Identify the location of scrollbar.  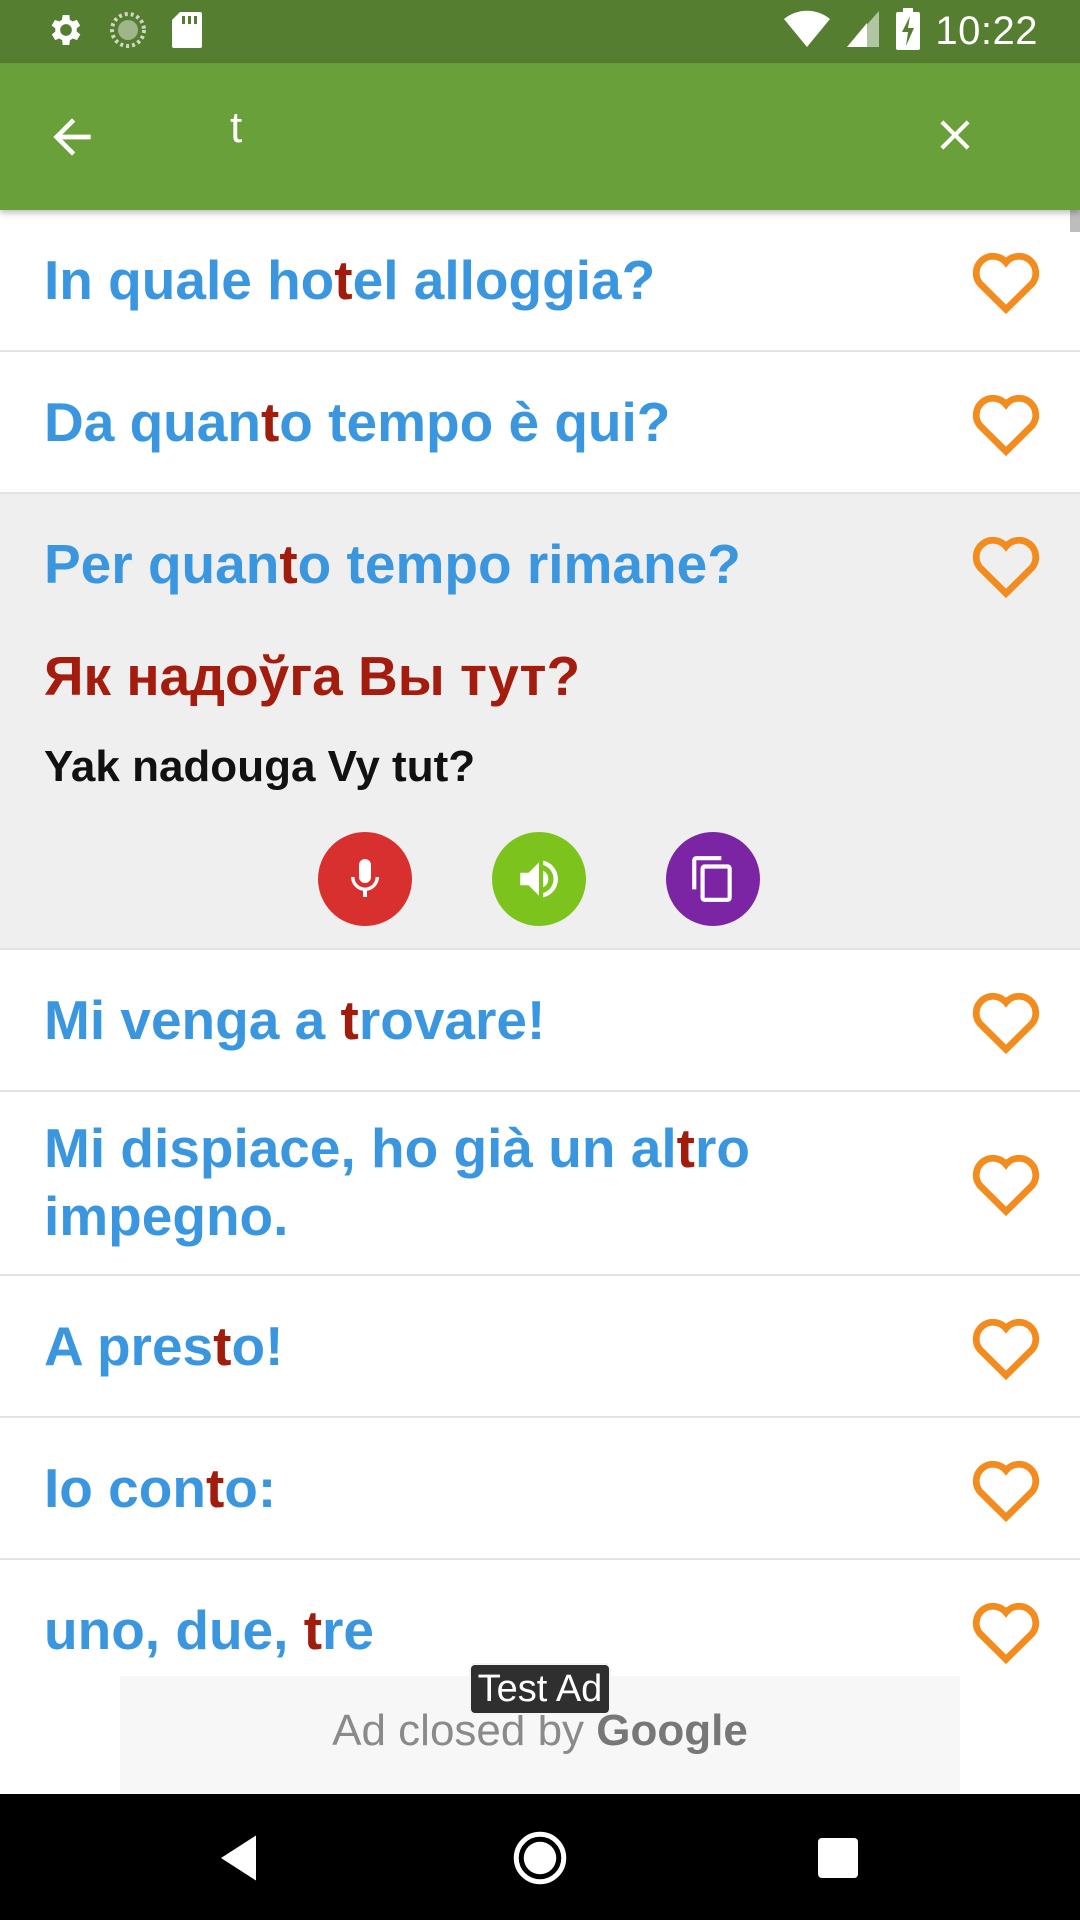
(1075, 221).